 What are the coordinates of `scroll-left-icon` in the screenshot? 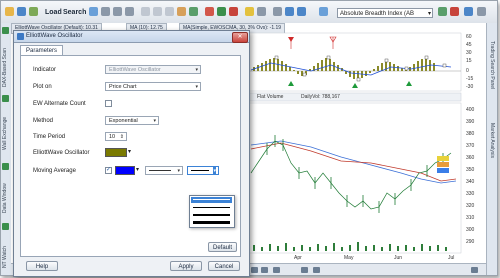 It's located at (254, 270).